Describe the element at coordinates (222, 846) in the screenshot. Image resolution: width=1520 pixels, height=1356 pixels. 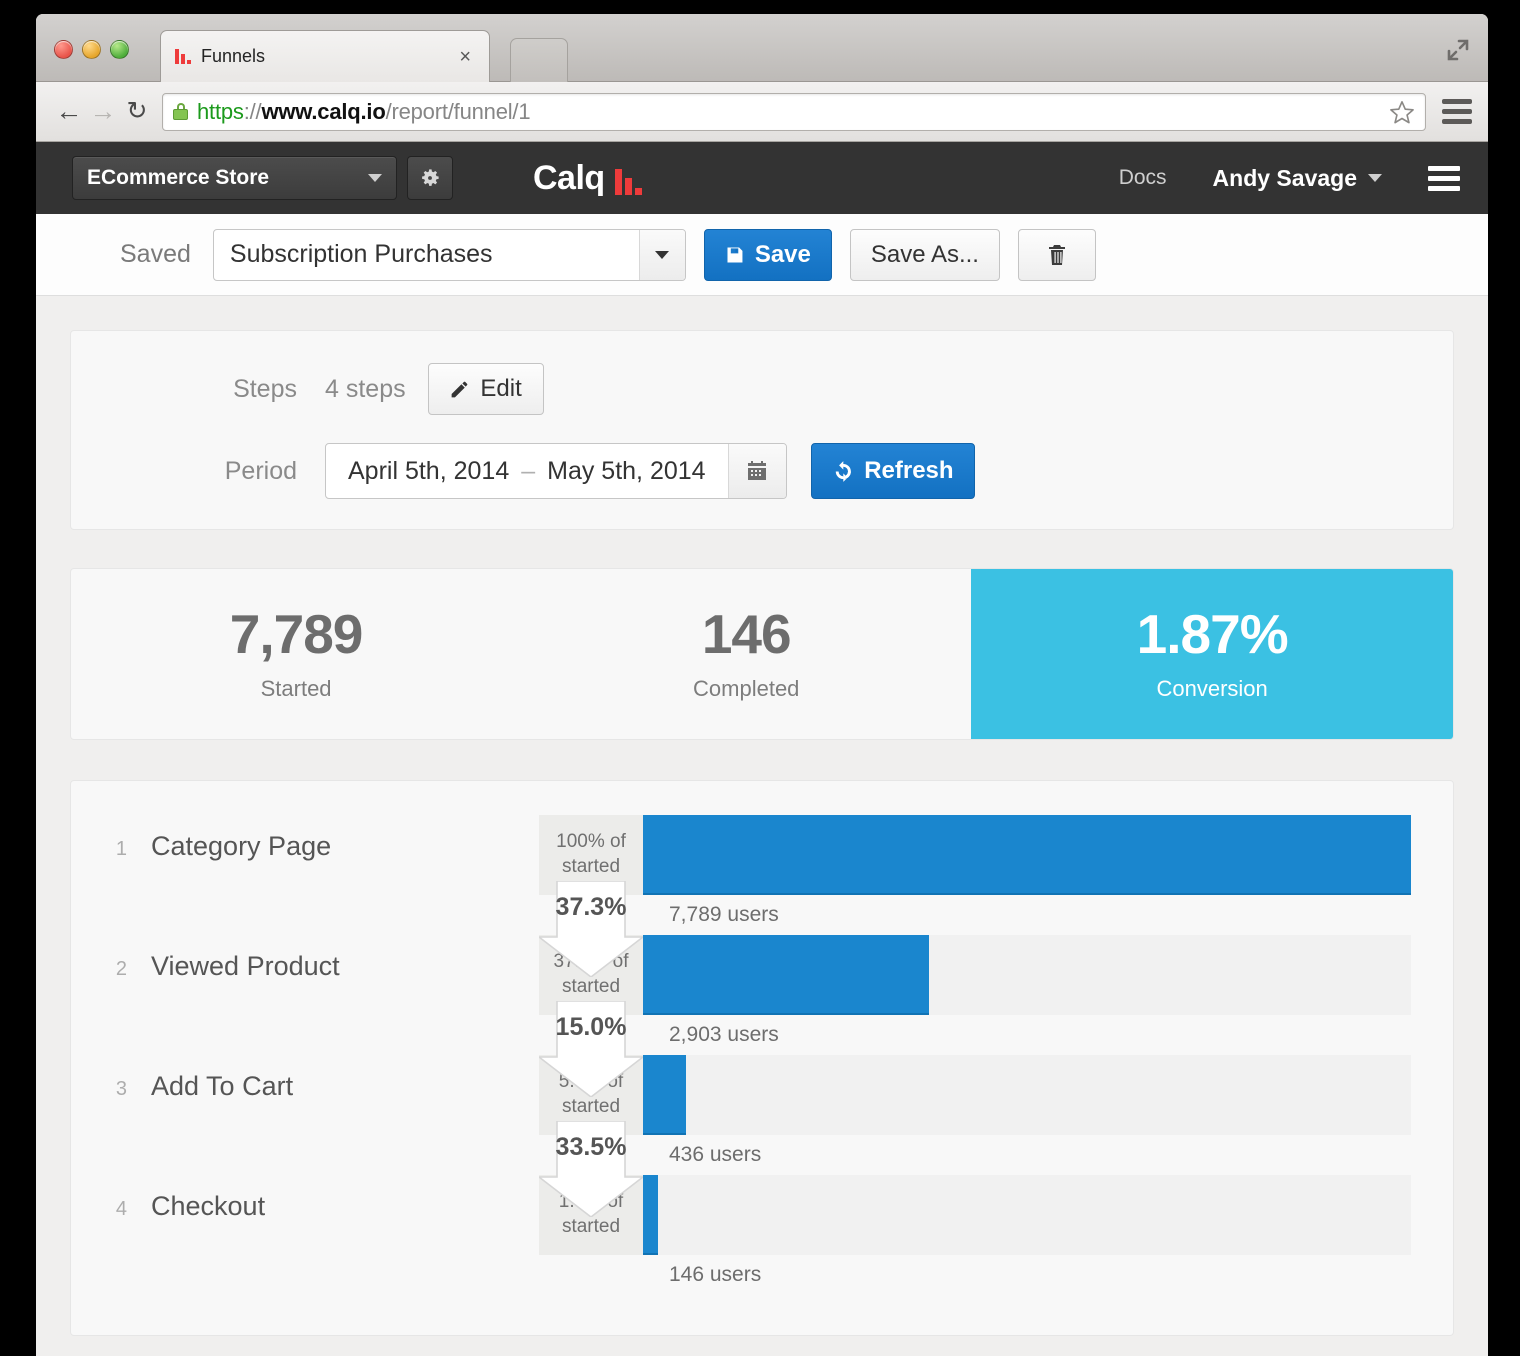
I see `funnel-step-title: 1 Category Page` at that location.